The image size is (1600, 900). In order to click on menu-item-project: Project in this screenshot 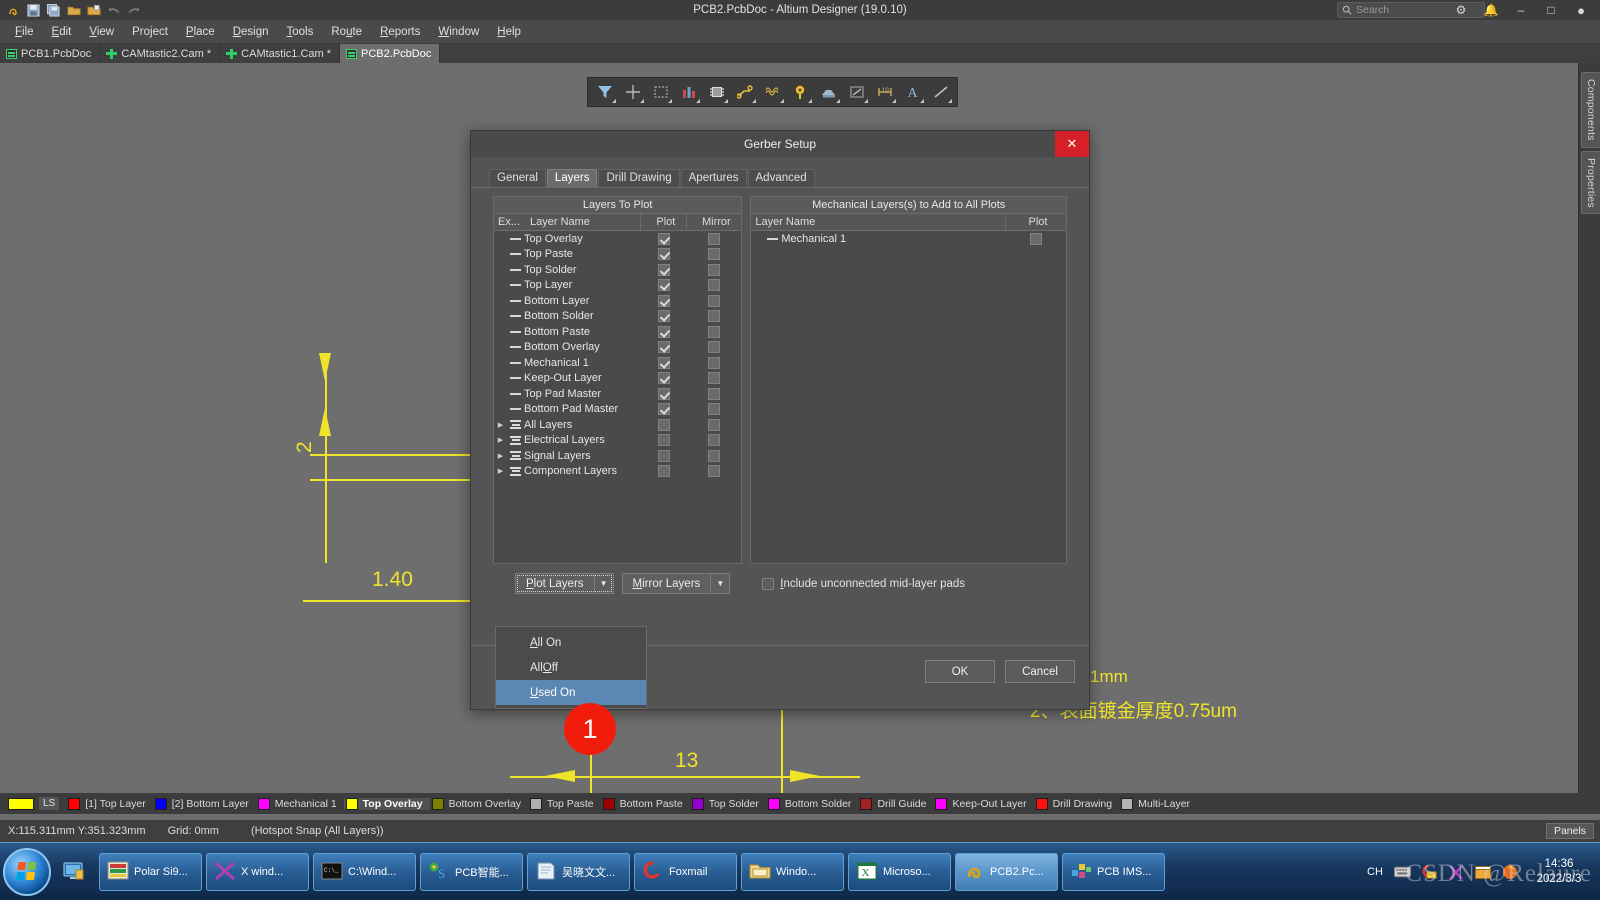, I will do `click(150, 32)`.